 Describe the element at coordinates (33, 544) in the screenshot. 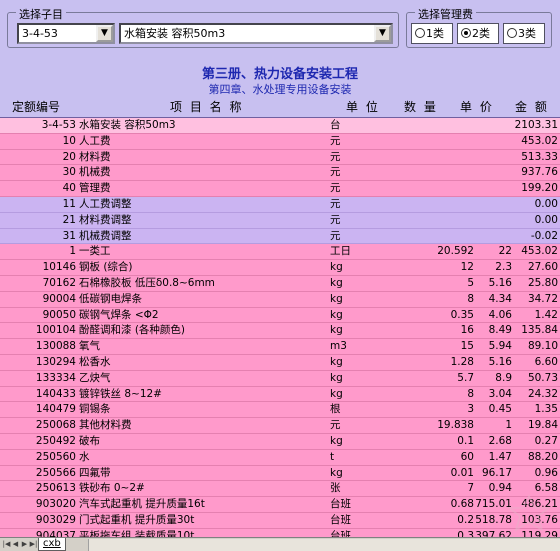

I see `last-sheet-icon: ▶|` at that location.